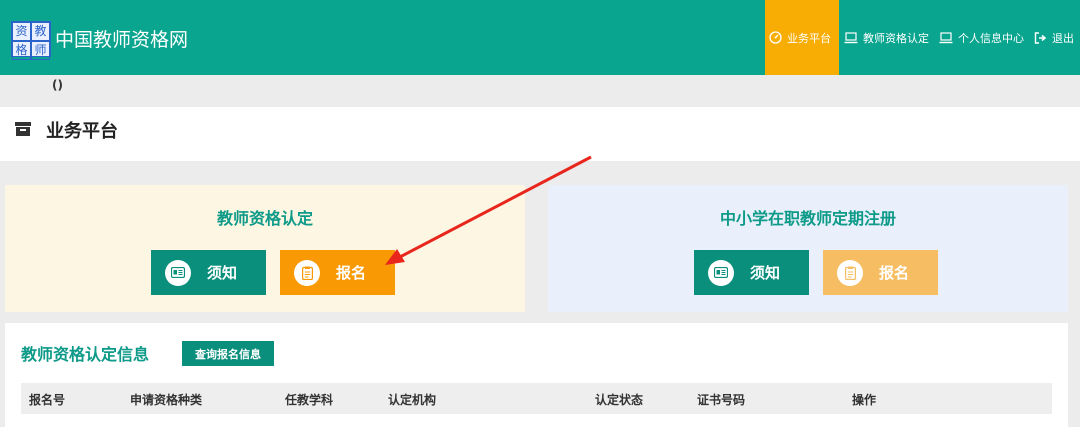 The height and width of the screenshot is (427, 1080). Describe the element at coordinates (1040, 37) in the screenshot. I see `logout-icon` at that location.